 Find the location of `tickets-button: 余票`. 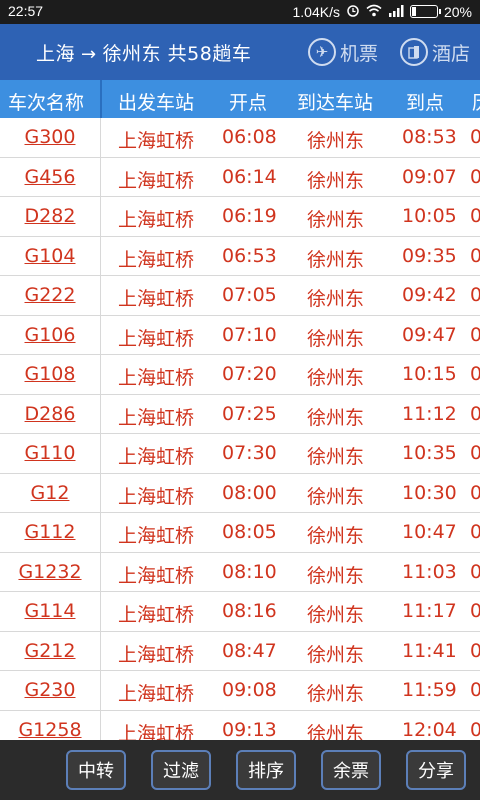

tickets-button: 余票 is located at coordinates (351, 770).